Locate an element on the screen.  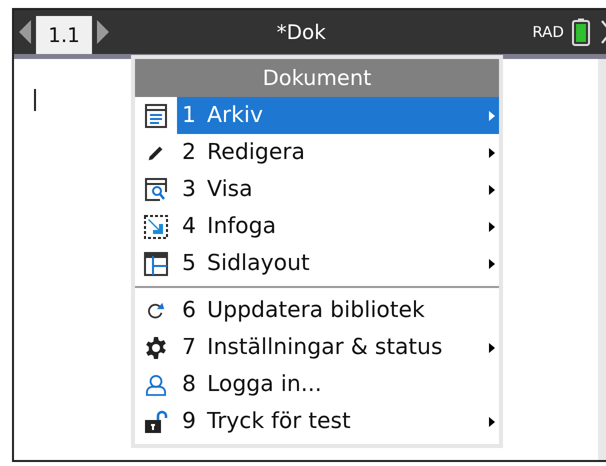
page-tab: 1.1 is located at coordinates (64, 35).